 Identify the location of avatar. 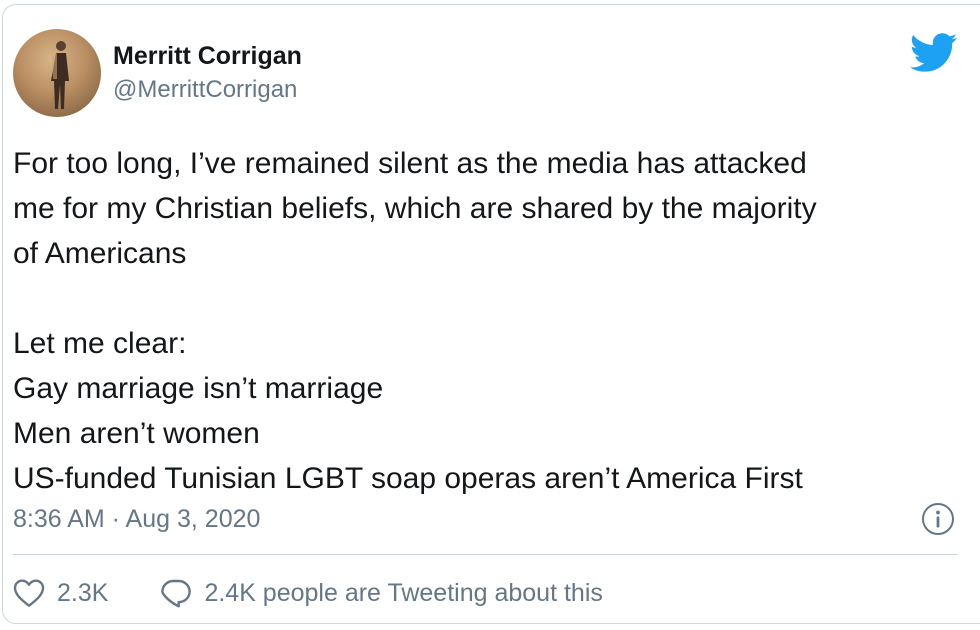
(57, 73).